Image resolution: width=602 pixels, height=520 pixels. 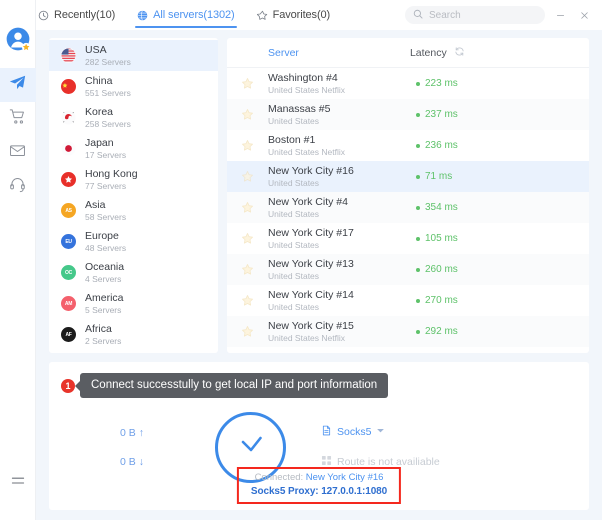 What do you see at coordinates (311, 325) in the screenshot?
I see `server-name: New York City #15` at bounding box center [311, 325].